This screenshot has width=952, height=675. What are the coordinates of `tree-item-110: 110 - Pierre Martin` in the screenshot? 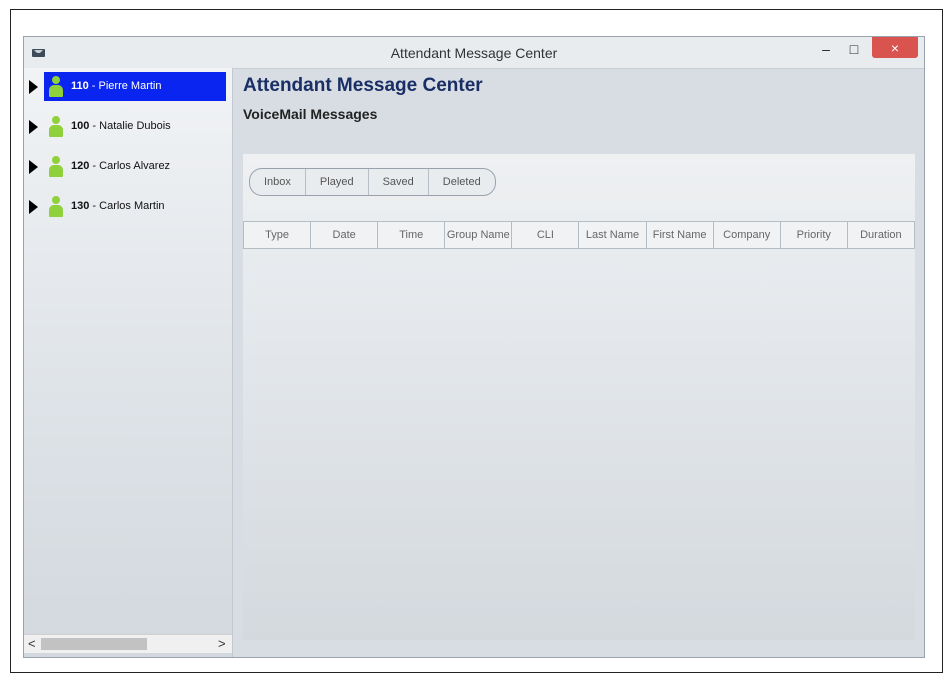 It's located at (128, 86).